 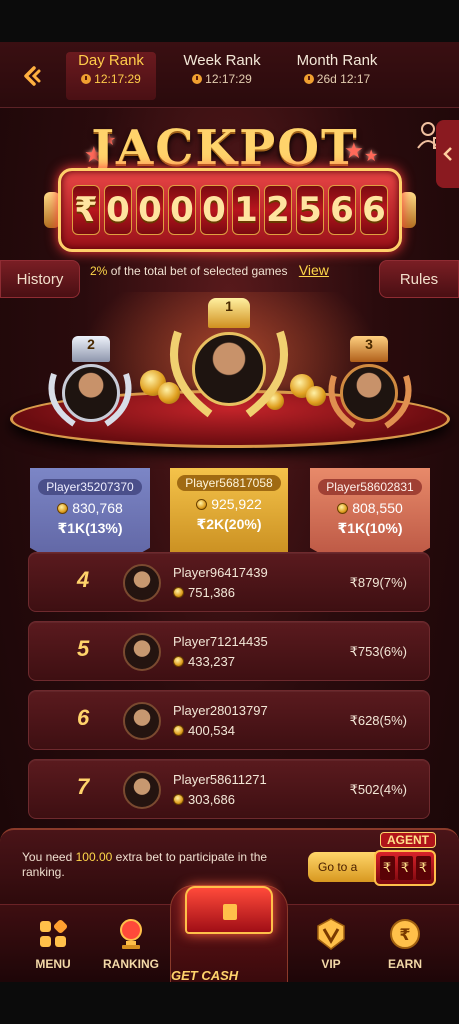 I want to click on agent-rupee-icon: ₹ ₹ ₹, so click(x=405, y=868).